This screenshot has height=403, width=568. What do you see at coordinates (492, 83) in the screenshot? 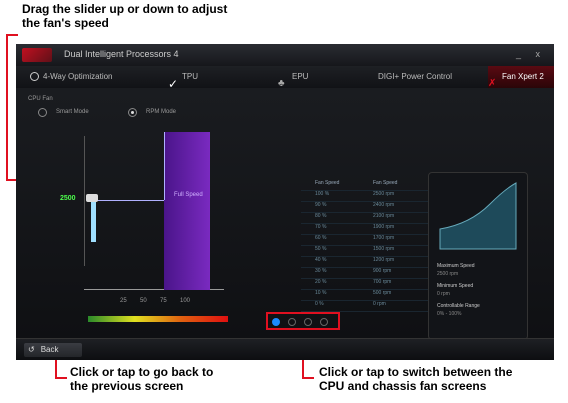
I see `fan-icon: ✗` at bounding box center [492, 83].